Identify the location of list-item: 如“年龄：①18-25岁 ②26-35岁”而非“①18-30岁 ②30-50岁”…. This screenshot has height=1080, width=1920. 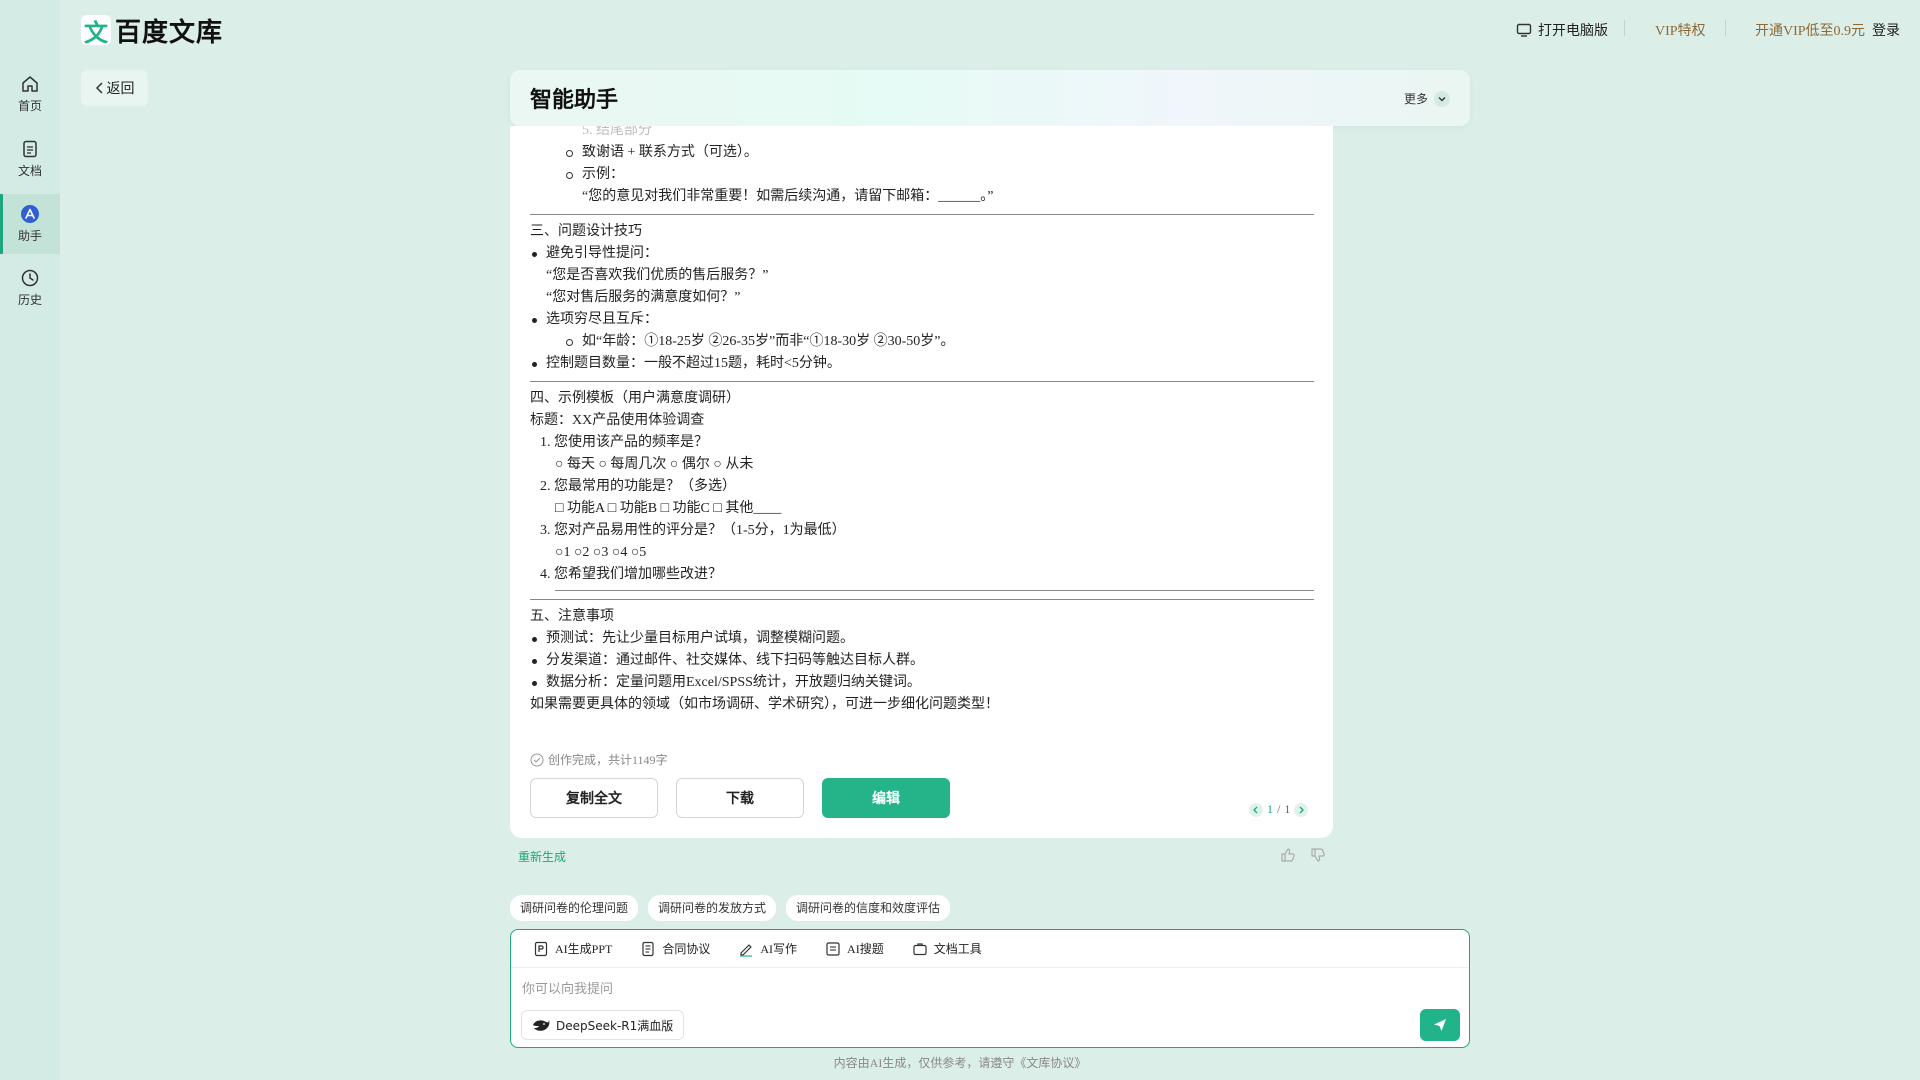
(922, 342).